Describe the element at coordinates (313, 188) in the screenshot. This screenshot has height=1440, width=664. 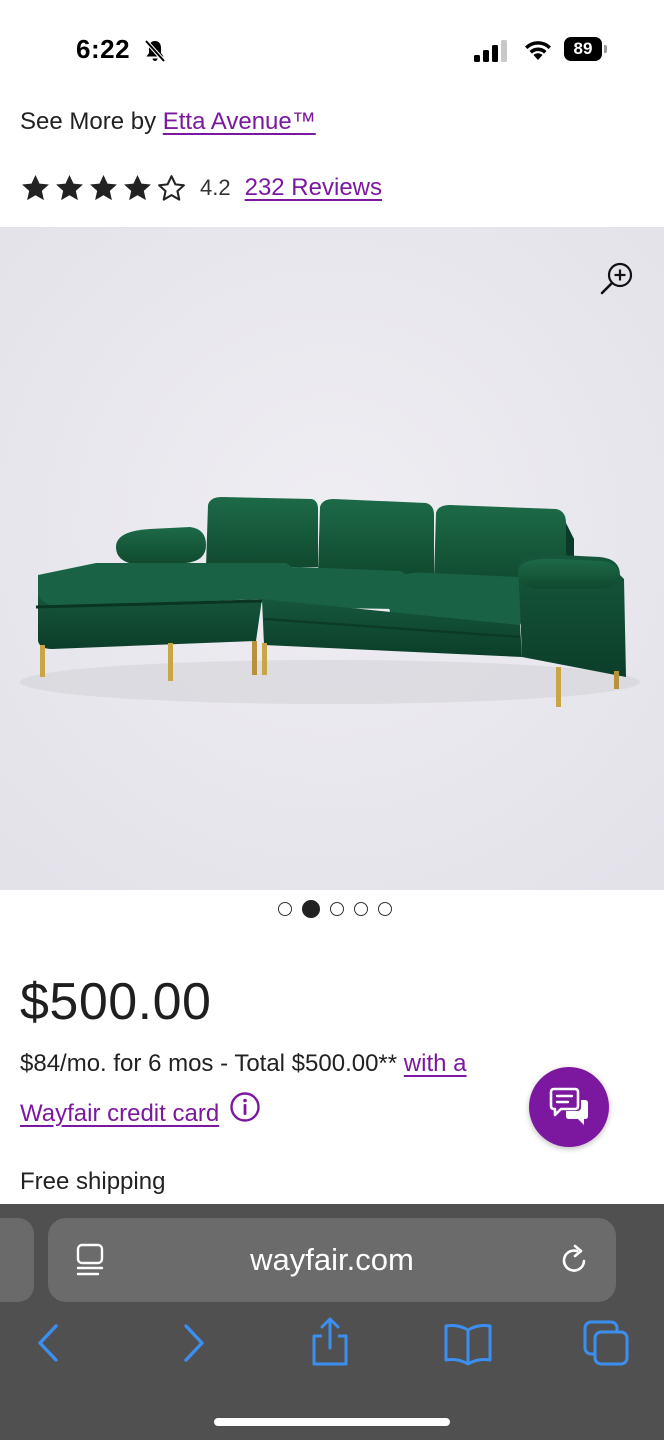
I see `reviews-link: 232 Reviews` at that location.